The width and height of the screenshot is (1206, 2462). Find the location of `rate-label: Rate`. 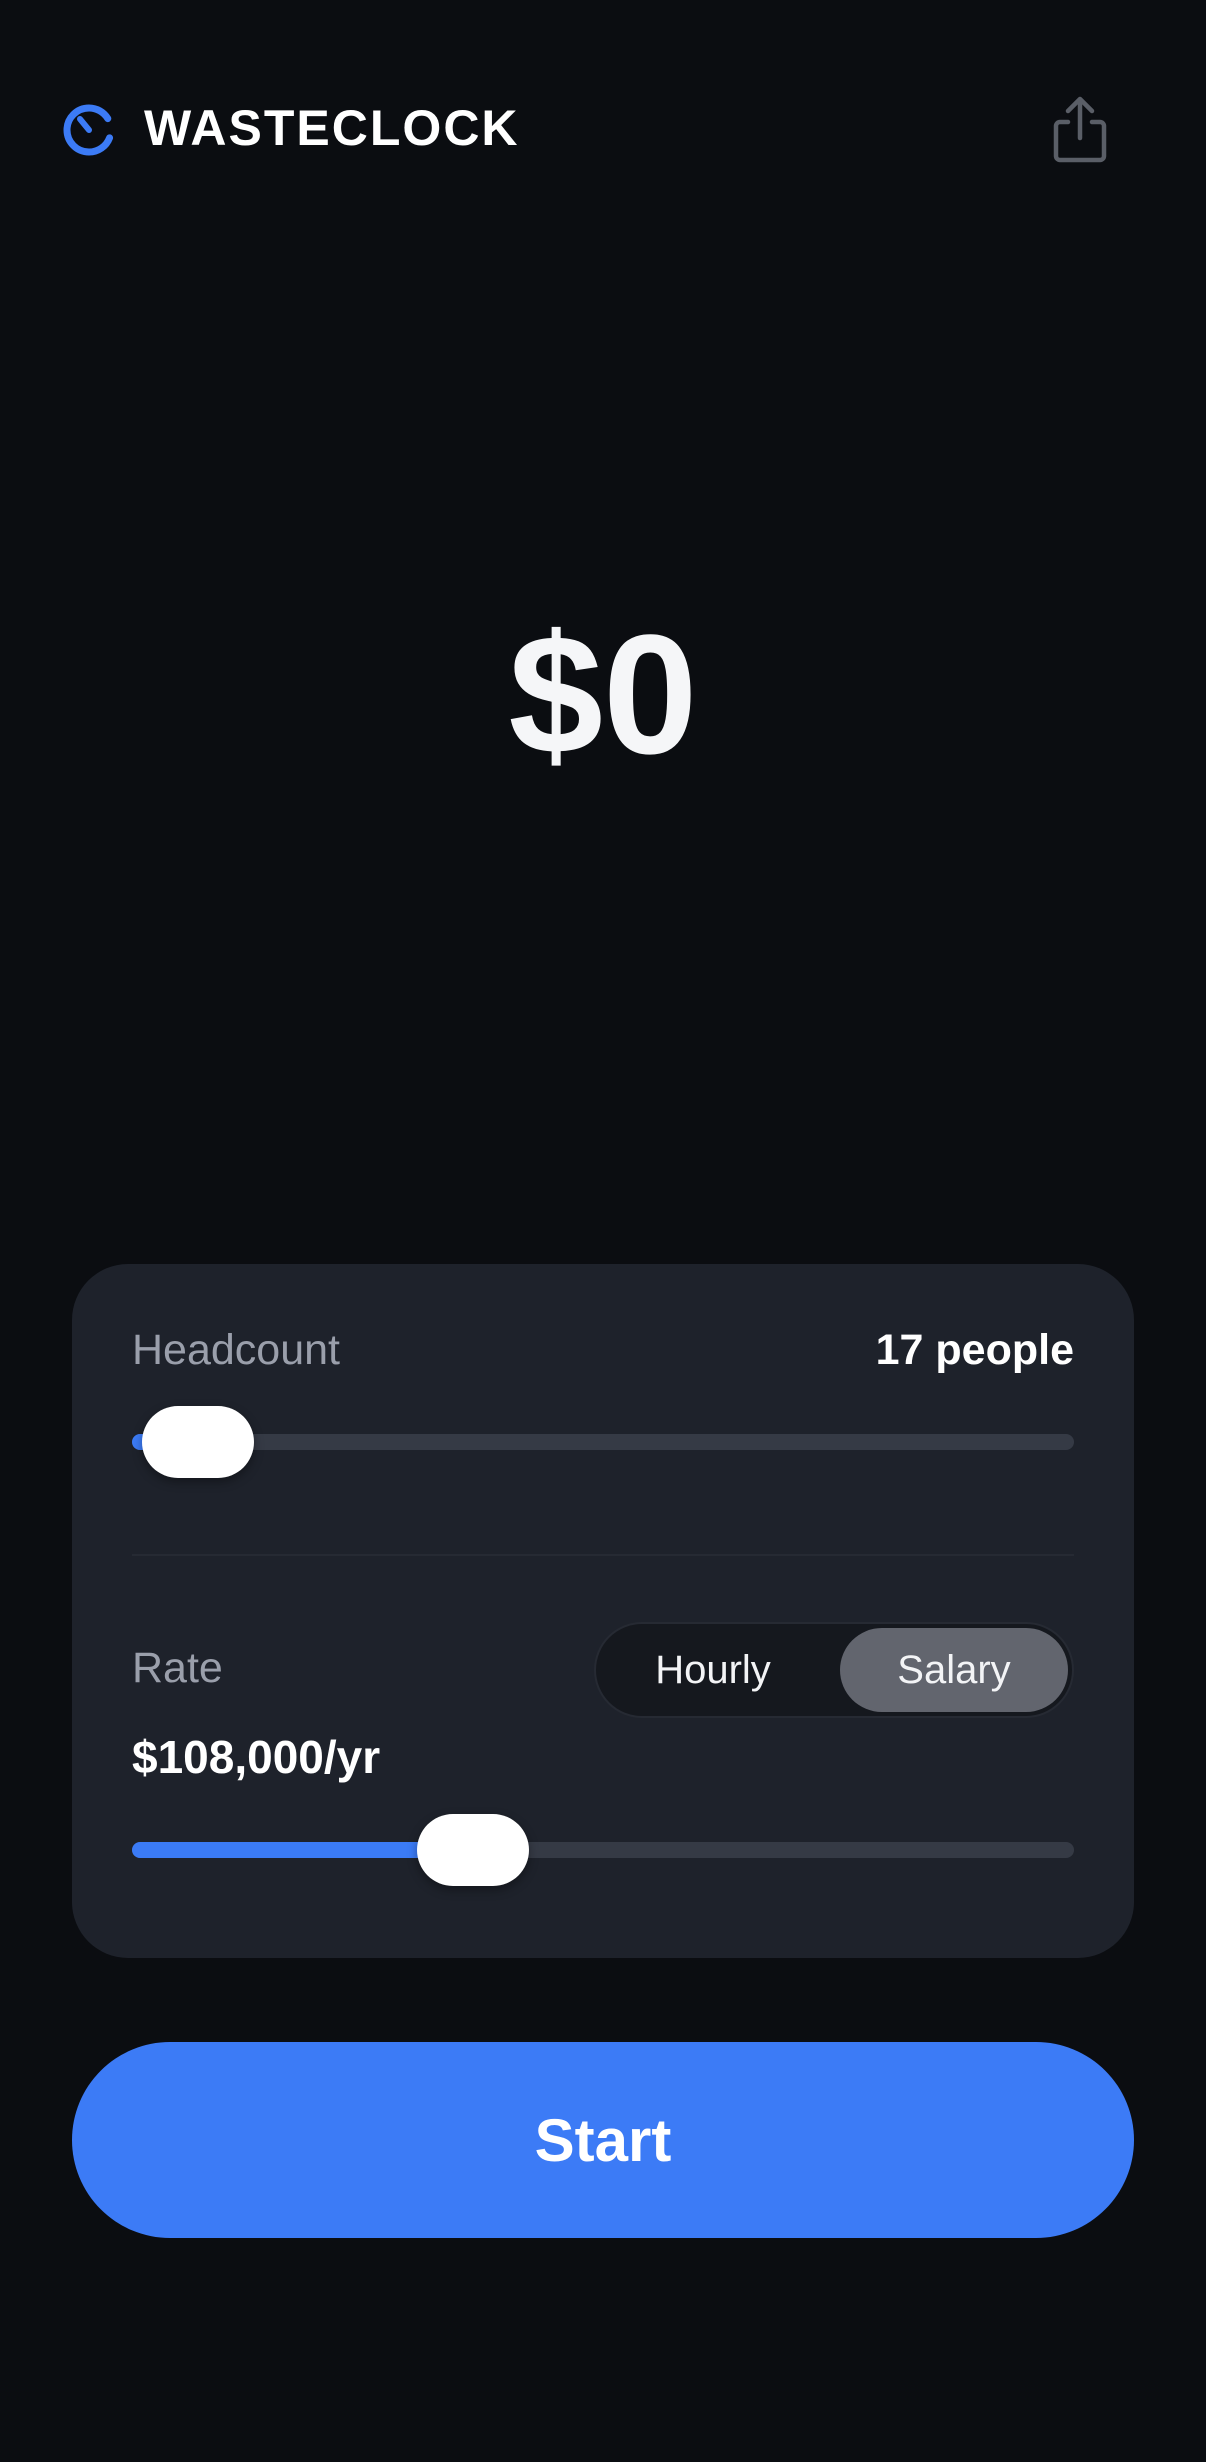

rate-label: Rate is located at coordinates (177, 1668).